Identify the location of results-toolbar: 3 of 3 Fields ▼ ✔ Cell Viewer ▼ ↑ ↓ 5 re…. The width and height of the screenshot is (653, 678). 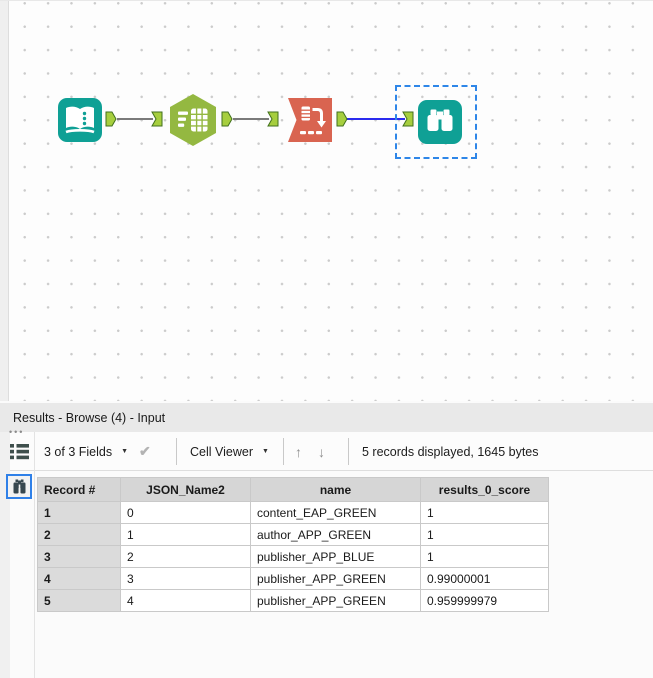
(326, 451).